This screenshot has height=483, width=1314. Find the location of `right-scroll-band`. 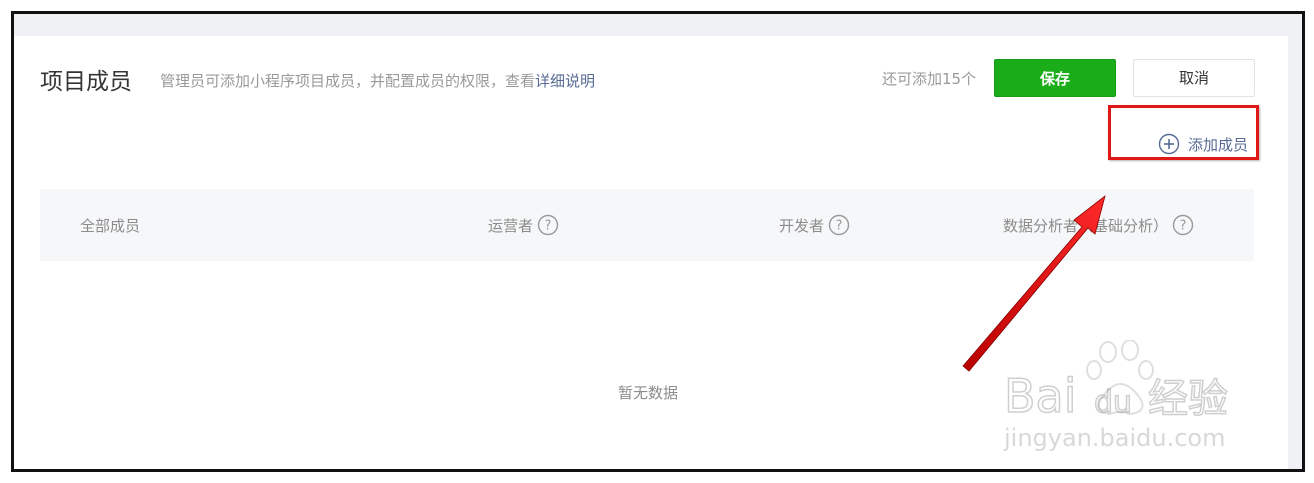

right-scroll-band is located at coordinates (1295, 241).